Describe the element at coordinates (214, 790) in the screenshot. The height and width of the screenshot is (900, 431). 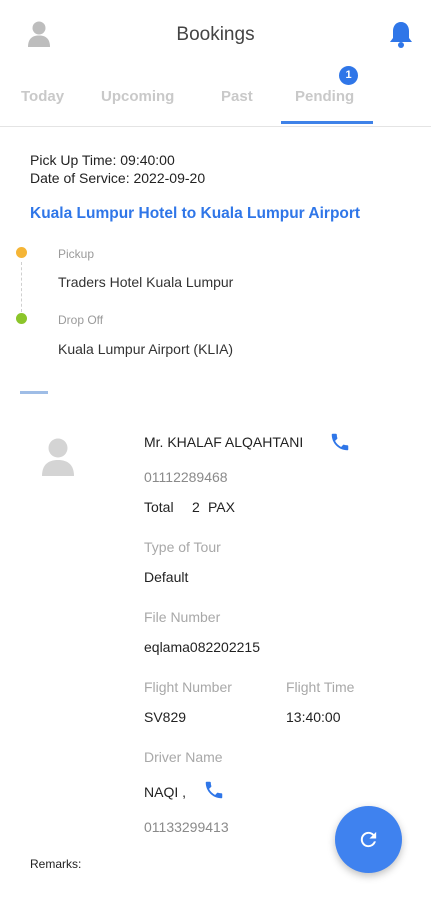
I see `call-driver-phone-icon` at that location.